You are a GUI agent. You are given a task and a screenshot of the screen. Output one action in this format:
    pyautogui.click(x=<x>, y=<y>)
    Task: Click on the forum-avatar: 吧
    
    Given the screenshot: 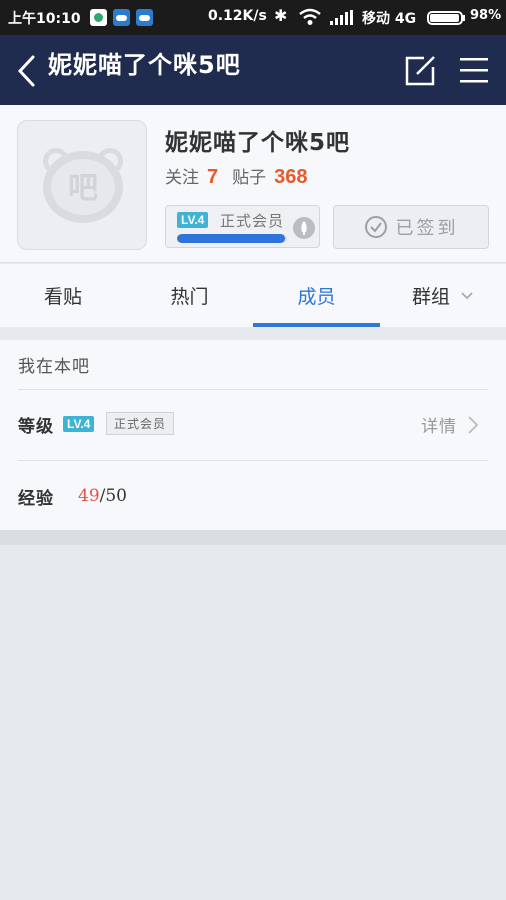 What is the action you would take?
    pyautogui.click(x=82, y=185)
    